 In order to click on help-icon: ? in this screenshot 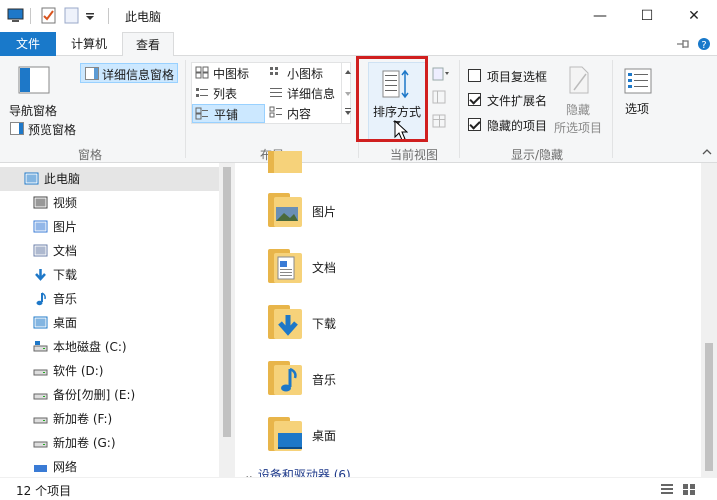, I will do `click(704, 44)`.